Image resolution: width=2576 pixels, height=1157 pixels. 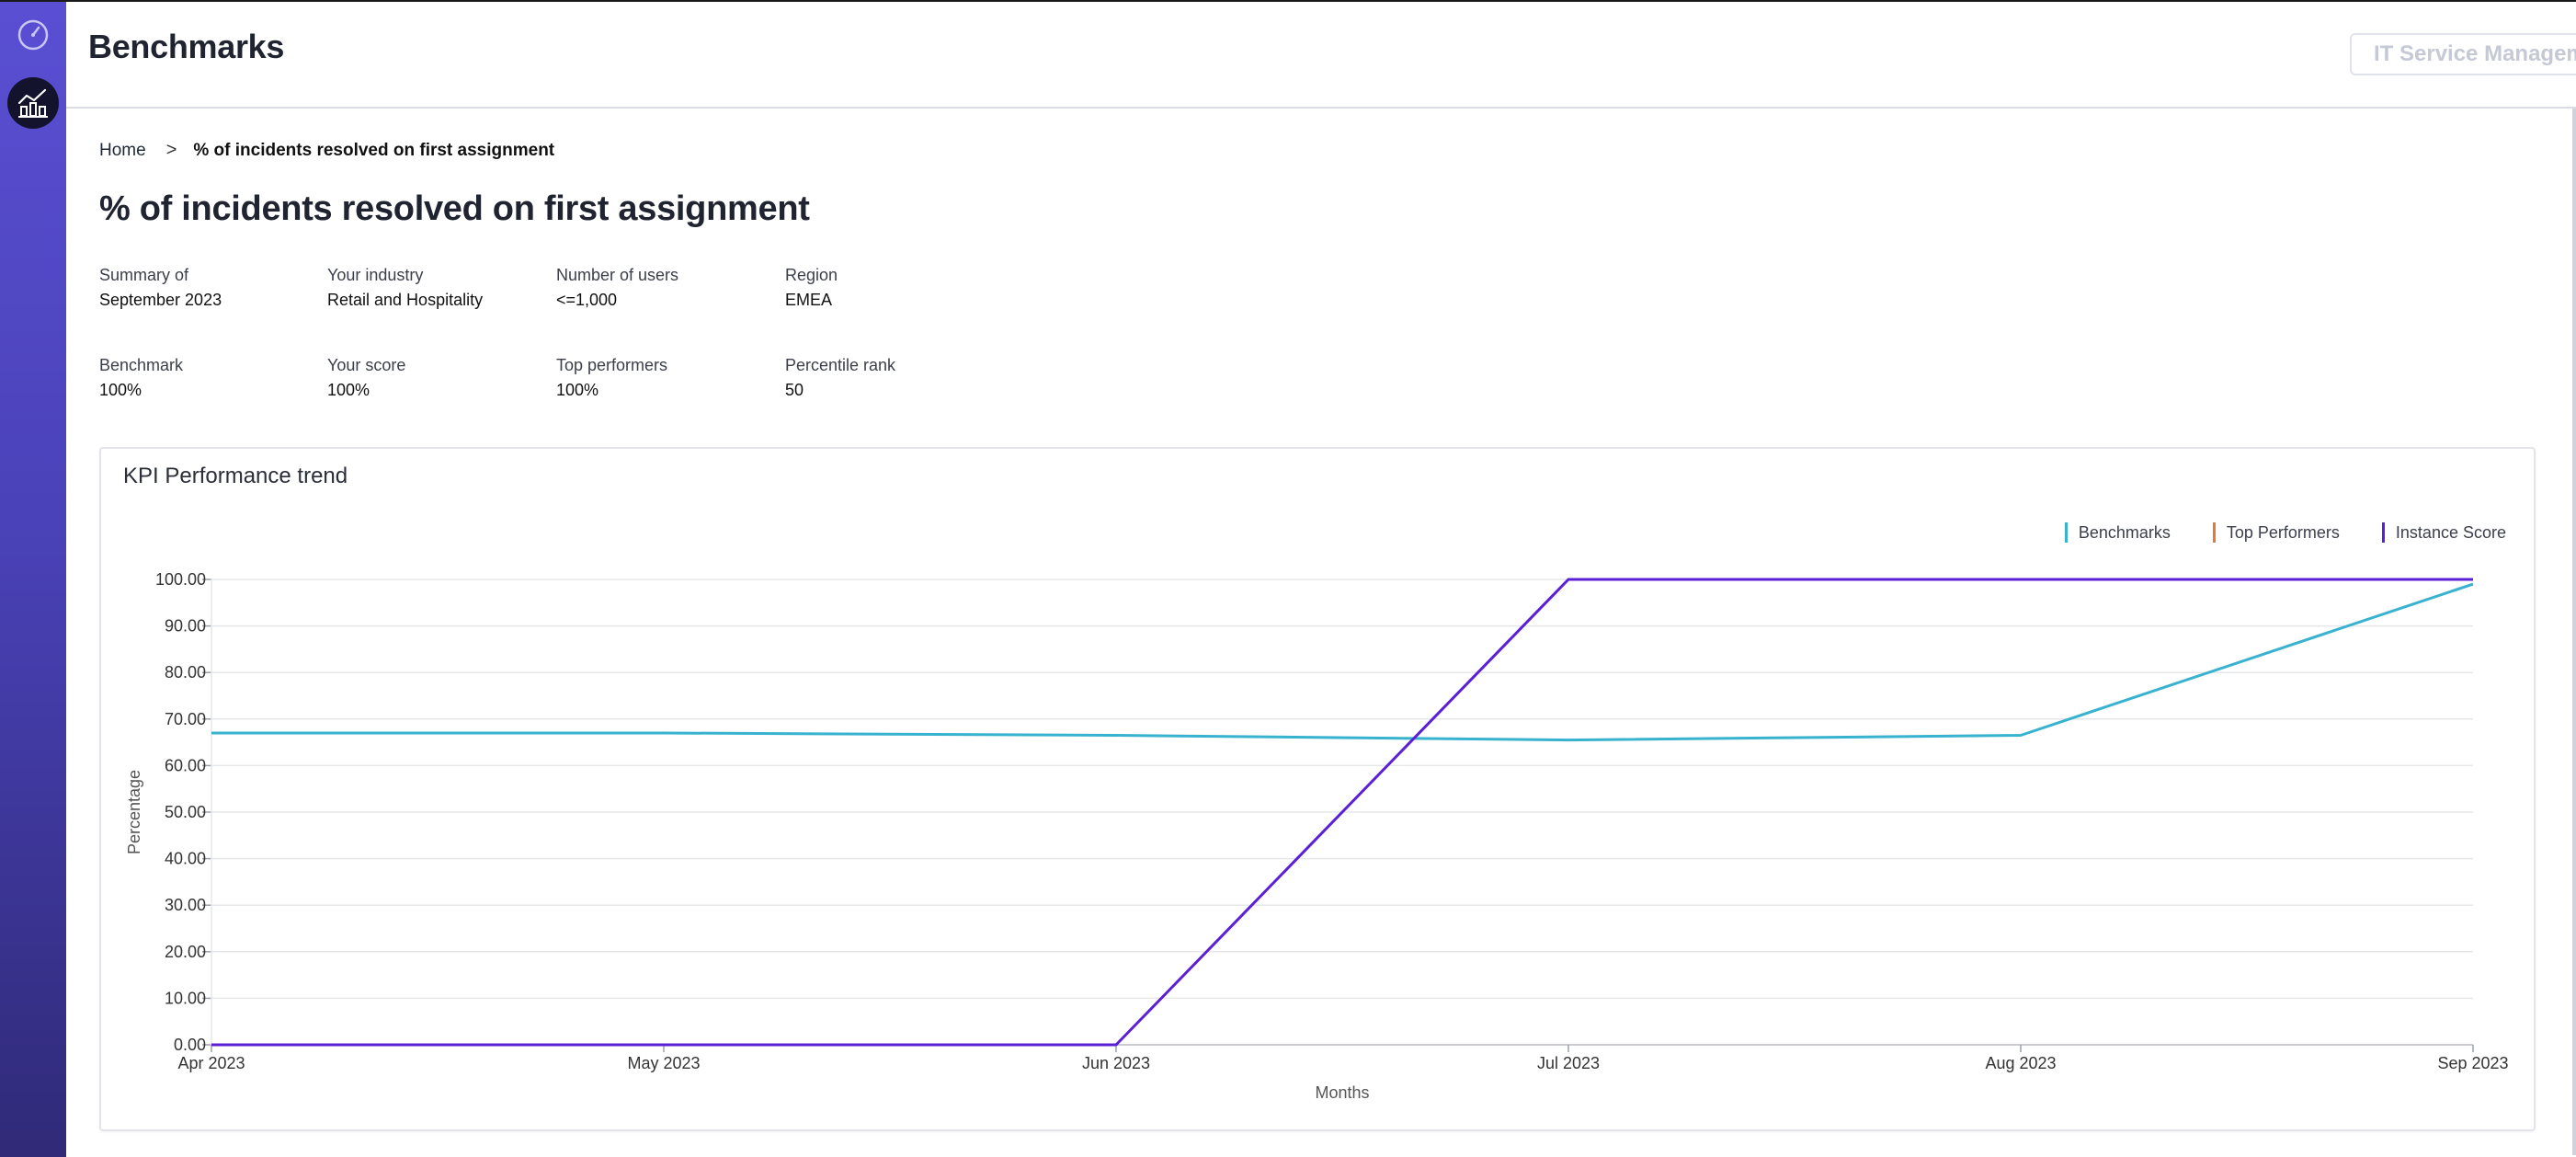 What do you see at coordinates (122, 151) in the screenshot?
I see `breadcrumb-home-link: Home` at bounding box center [122, 151].